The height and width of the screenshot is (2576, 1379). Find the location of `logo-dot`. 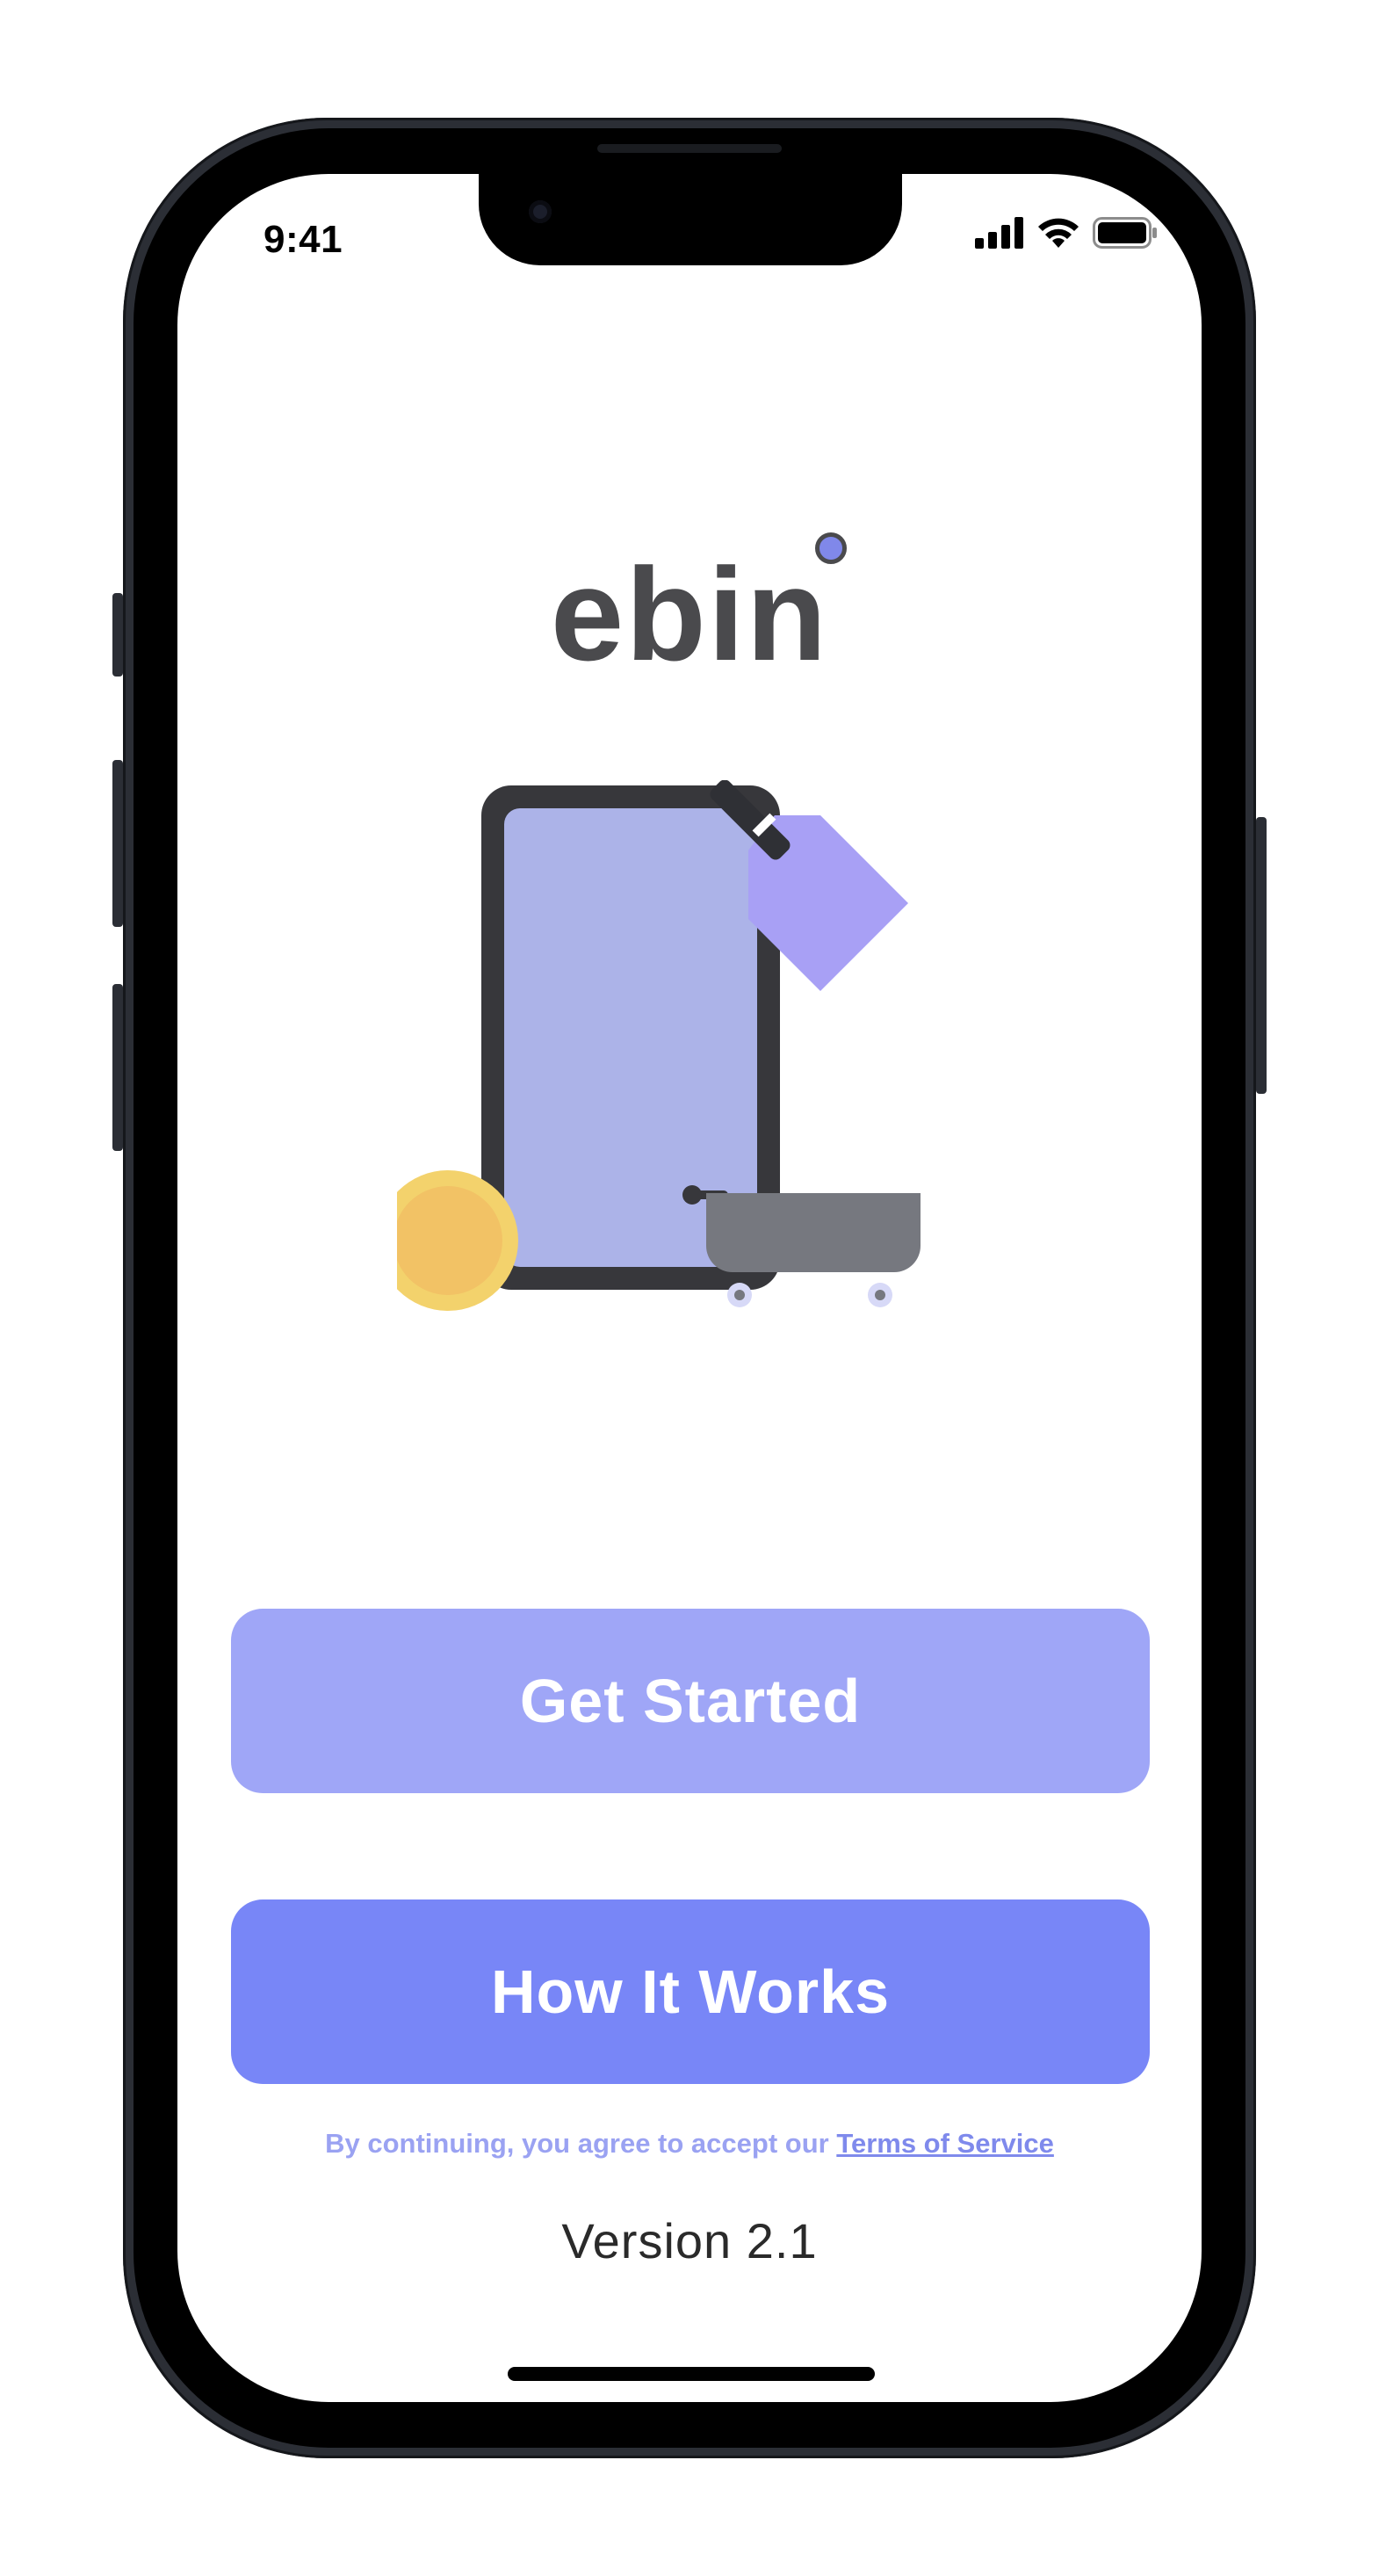

logo-dot is located at coordinates (831, 548).